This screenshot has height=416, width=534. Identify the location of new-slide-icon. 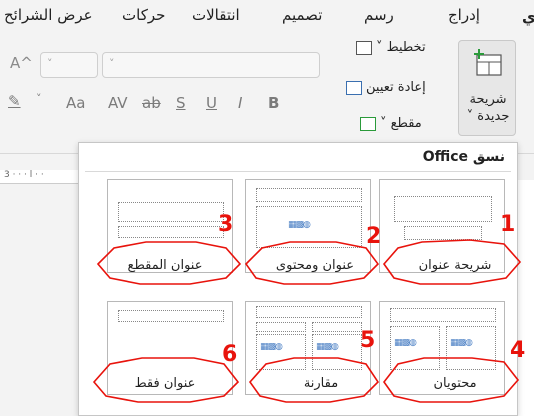
(488, 62).